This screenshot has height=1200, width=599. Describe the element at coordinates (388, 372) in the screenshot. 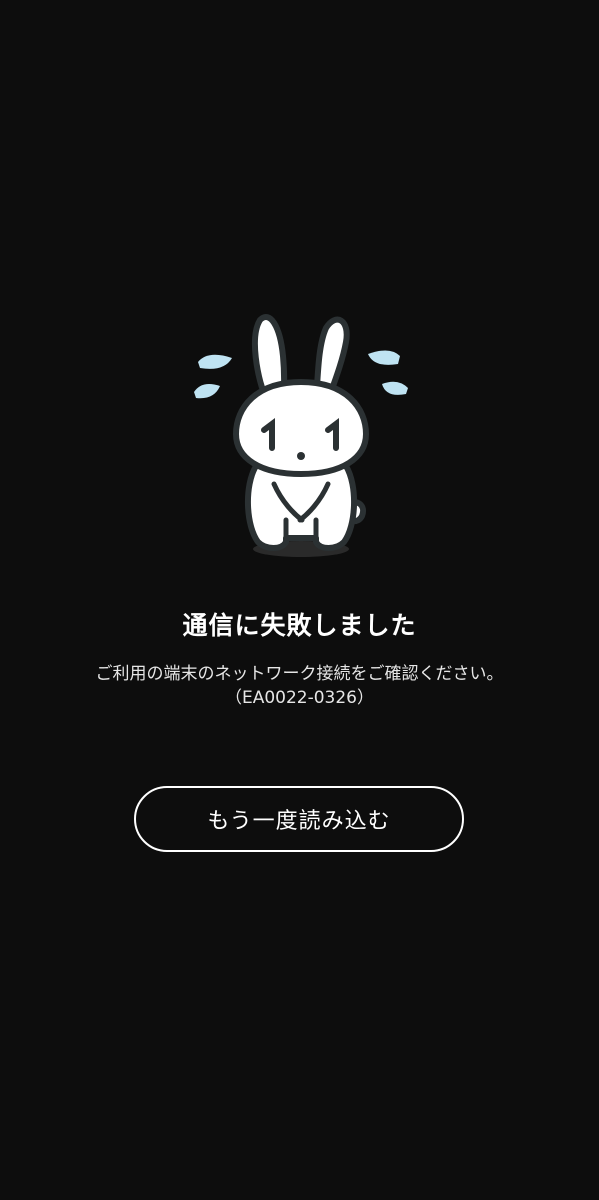

I see `sweat-drops-right-icon` at that location.